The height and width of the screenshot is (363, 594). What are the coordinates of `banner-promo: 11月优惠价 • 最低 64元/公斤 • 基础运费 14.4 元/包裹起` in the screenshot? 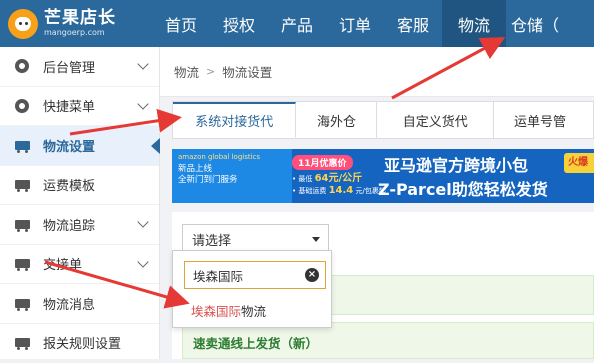 It's located at (332, 177).